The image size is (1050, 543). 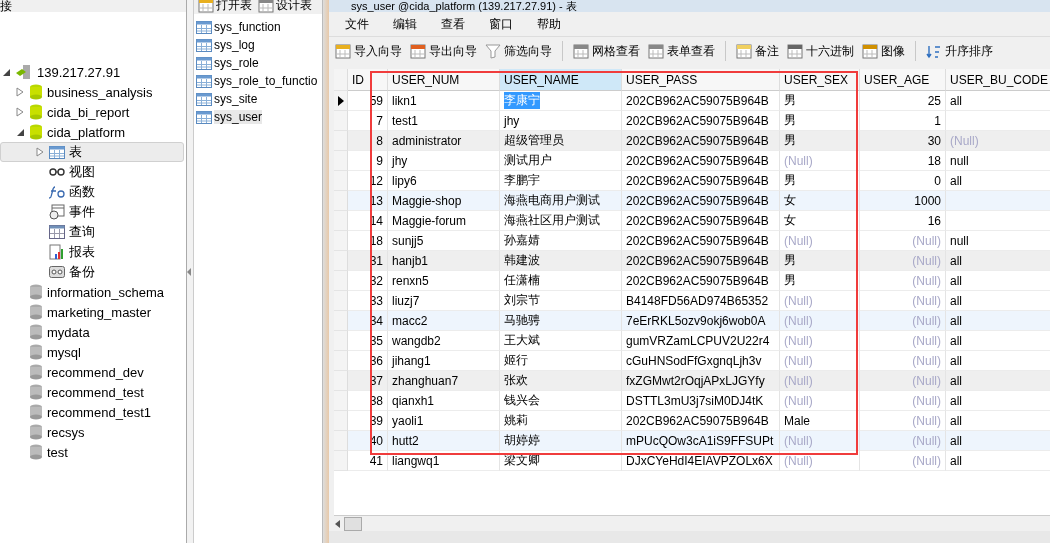 What do you see at coordinates (100, 92) in the screenshot?
I see `tree-item: business_analysis` at bounding box center [100, 92].